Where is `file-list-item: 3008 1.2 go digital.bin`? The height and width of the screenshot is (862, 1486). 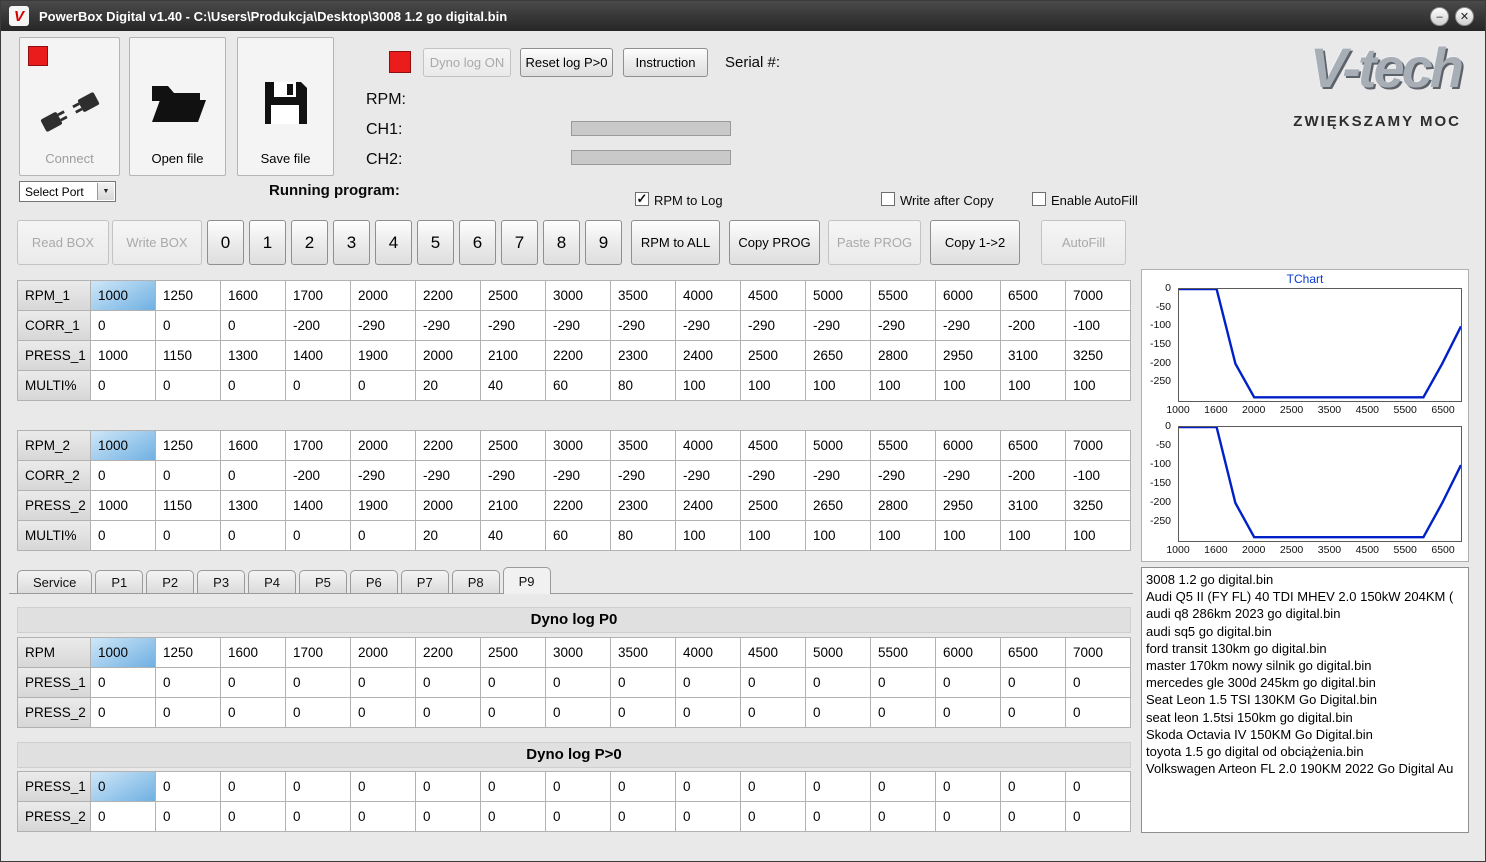
file-list-item: 3008 1.2 go digital.bin is located at coordinates (1307, 579).